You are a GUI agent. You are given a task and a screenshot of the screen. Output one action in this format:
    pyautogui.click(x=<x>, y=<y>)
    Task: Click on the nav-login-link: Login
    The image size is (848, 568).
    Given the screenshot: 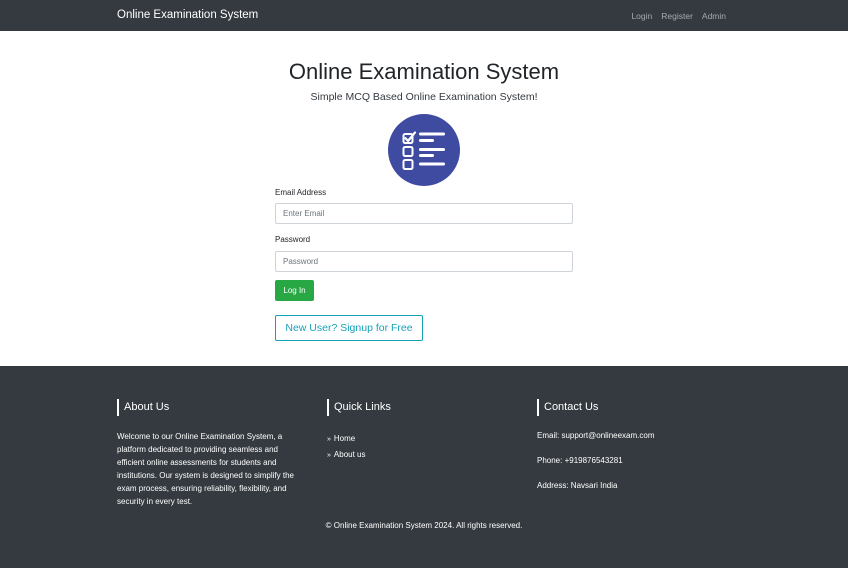 What is the action you would take?
    pyautogui.click(x=641, y=16)
    